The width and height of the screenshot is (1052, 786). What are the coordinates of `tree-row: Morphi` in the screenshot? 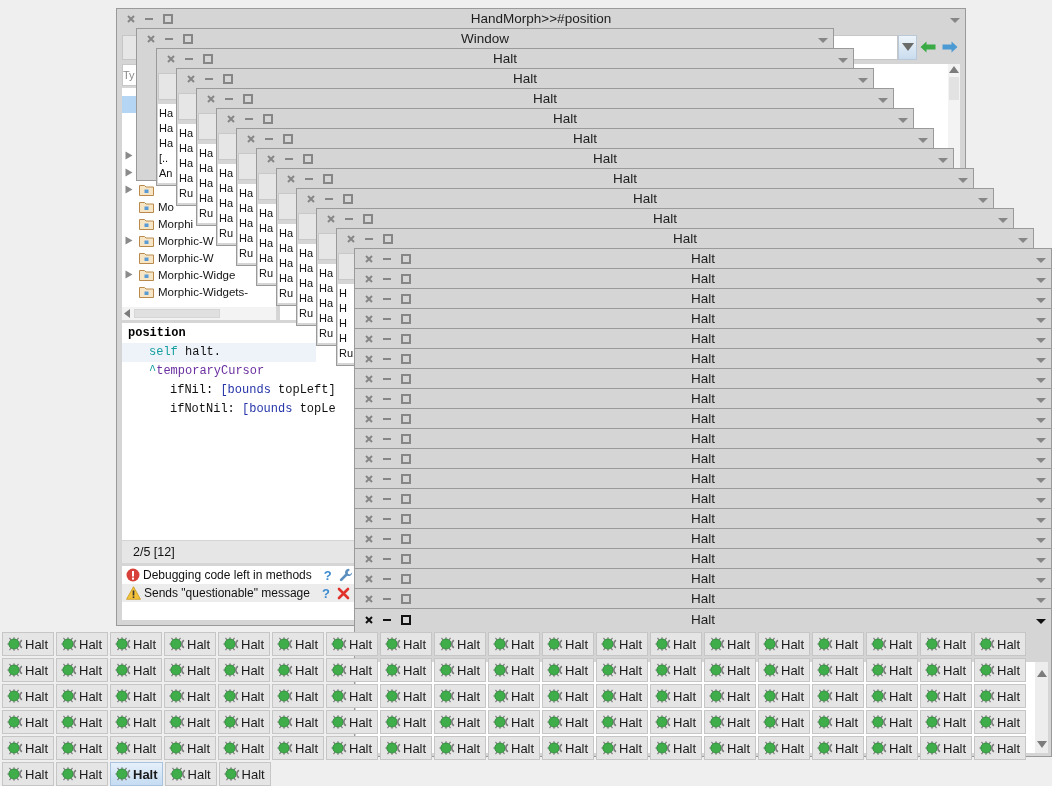 It's located at (158, 223).